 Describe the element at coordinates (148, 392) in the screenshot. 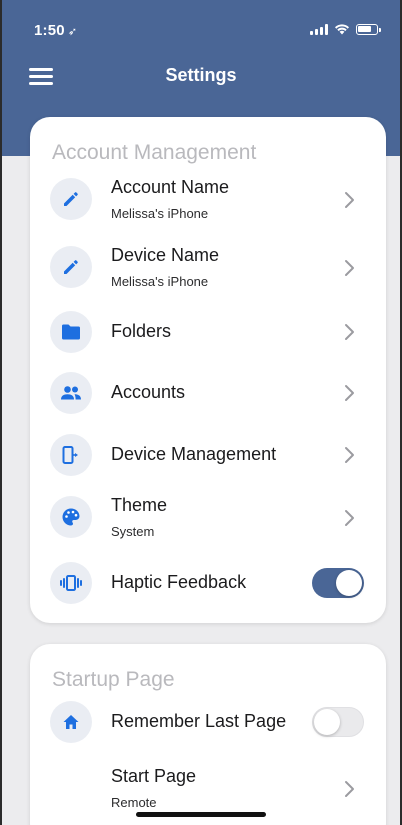

I see `row-label: Accounts` at that location.